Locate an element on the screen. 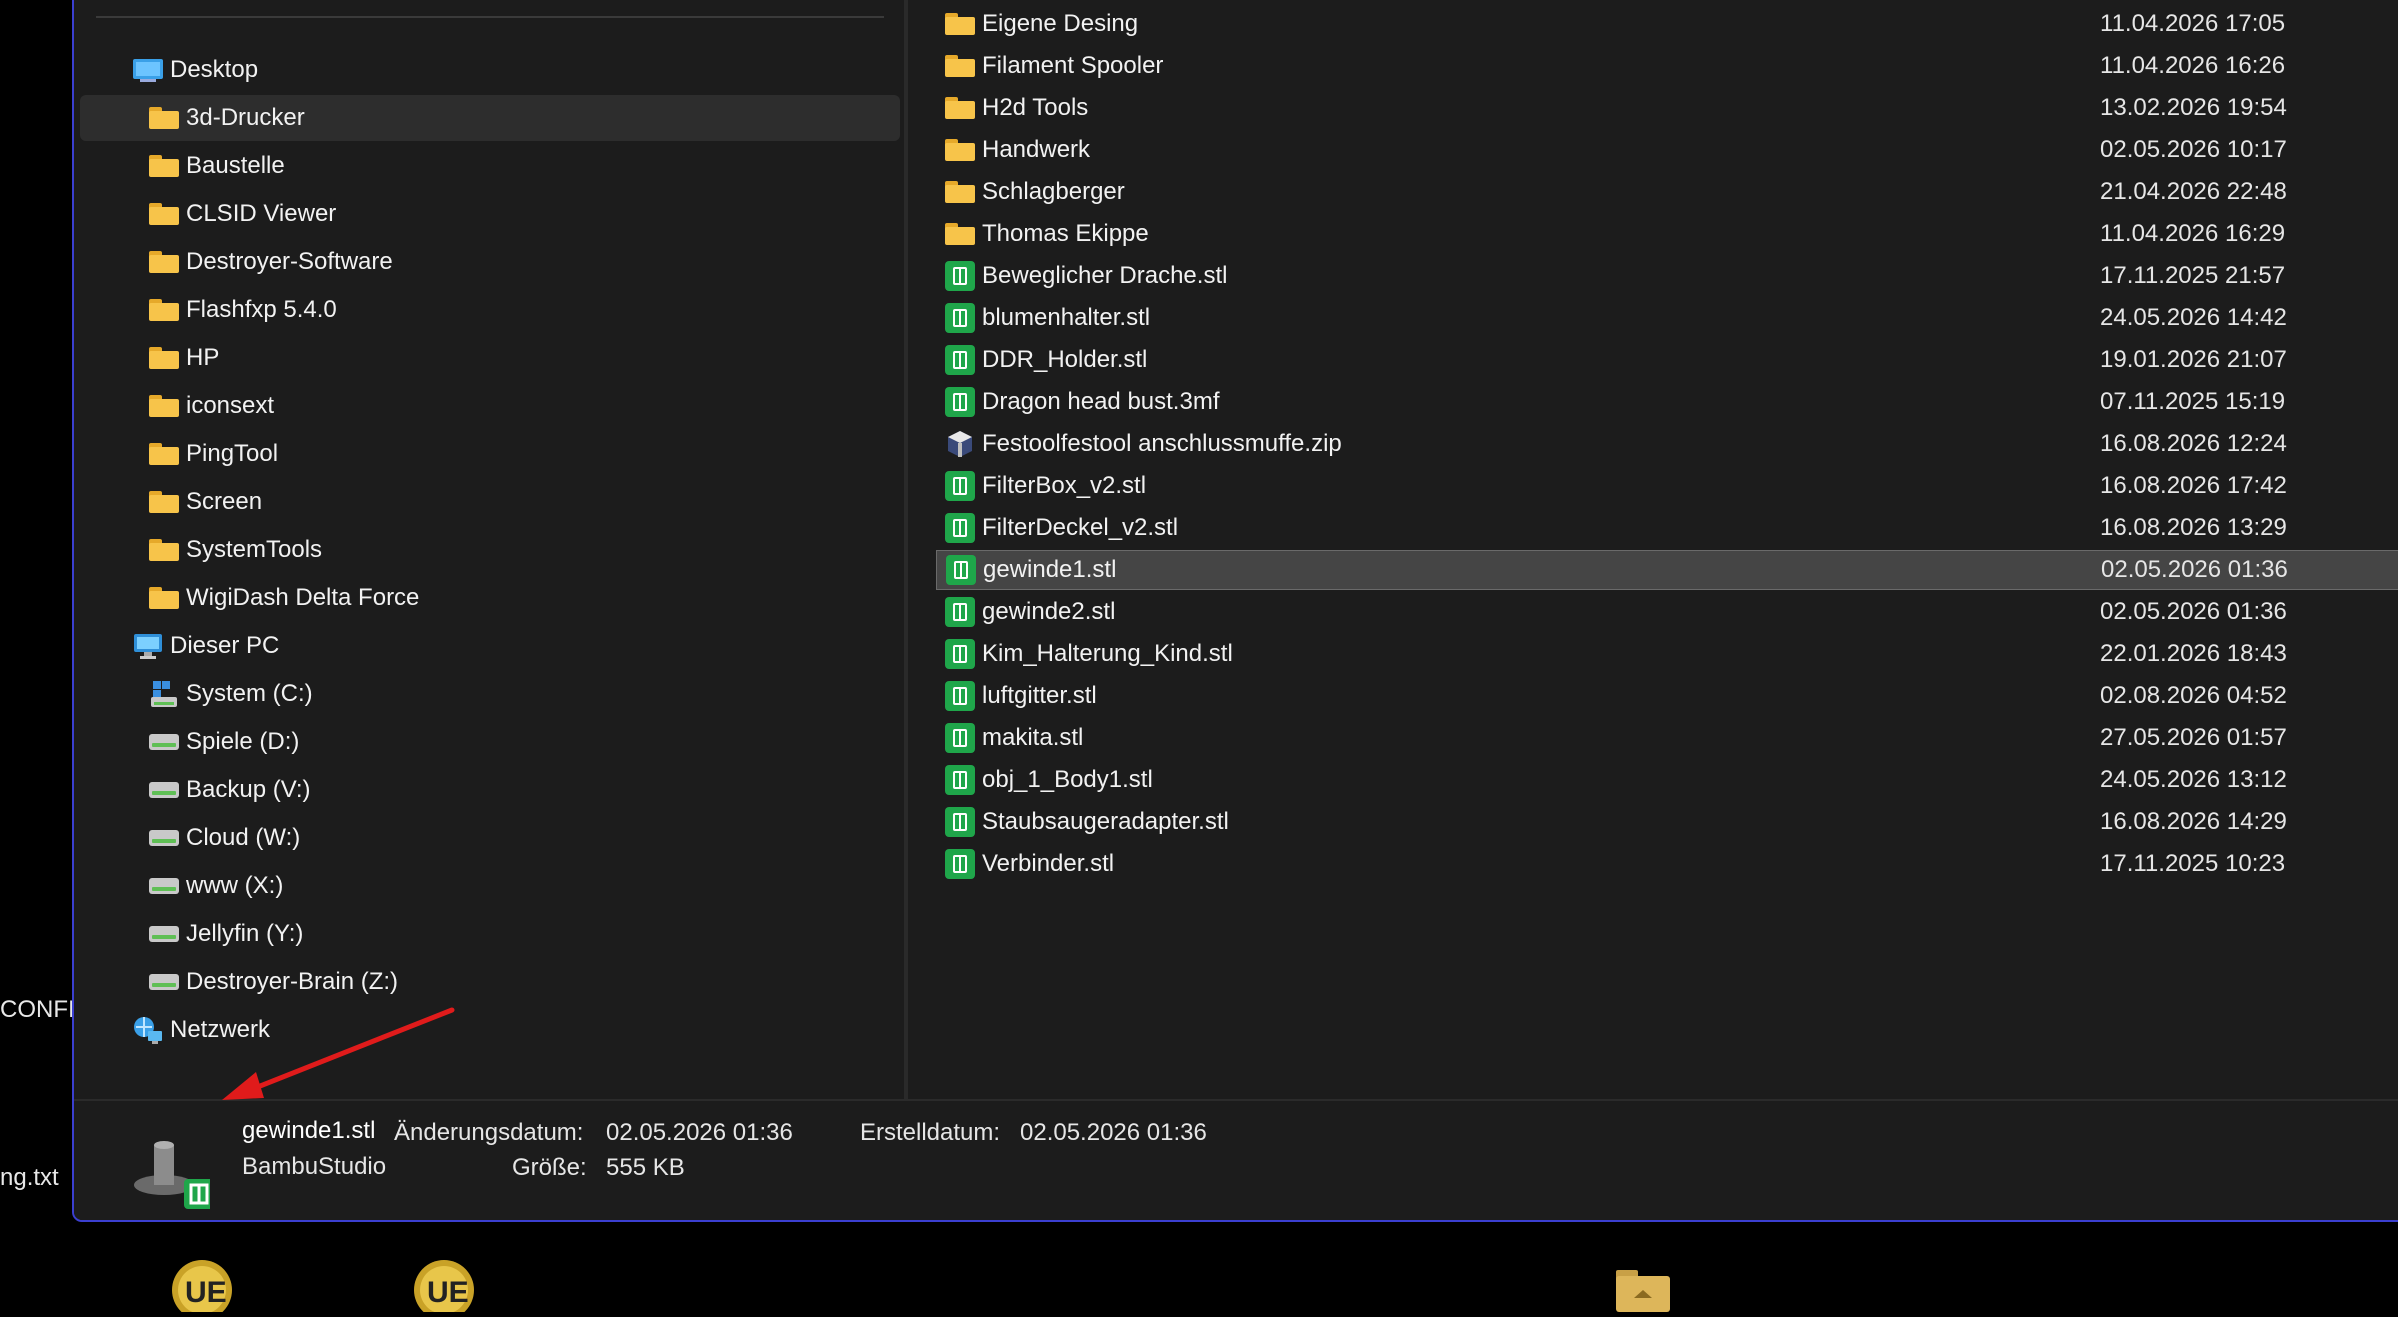 This screenshot has height=1317, width=2398. file-name: makita.stl is located at coordinates (1033, 737).